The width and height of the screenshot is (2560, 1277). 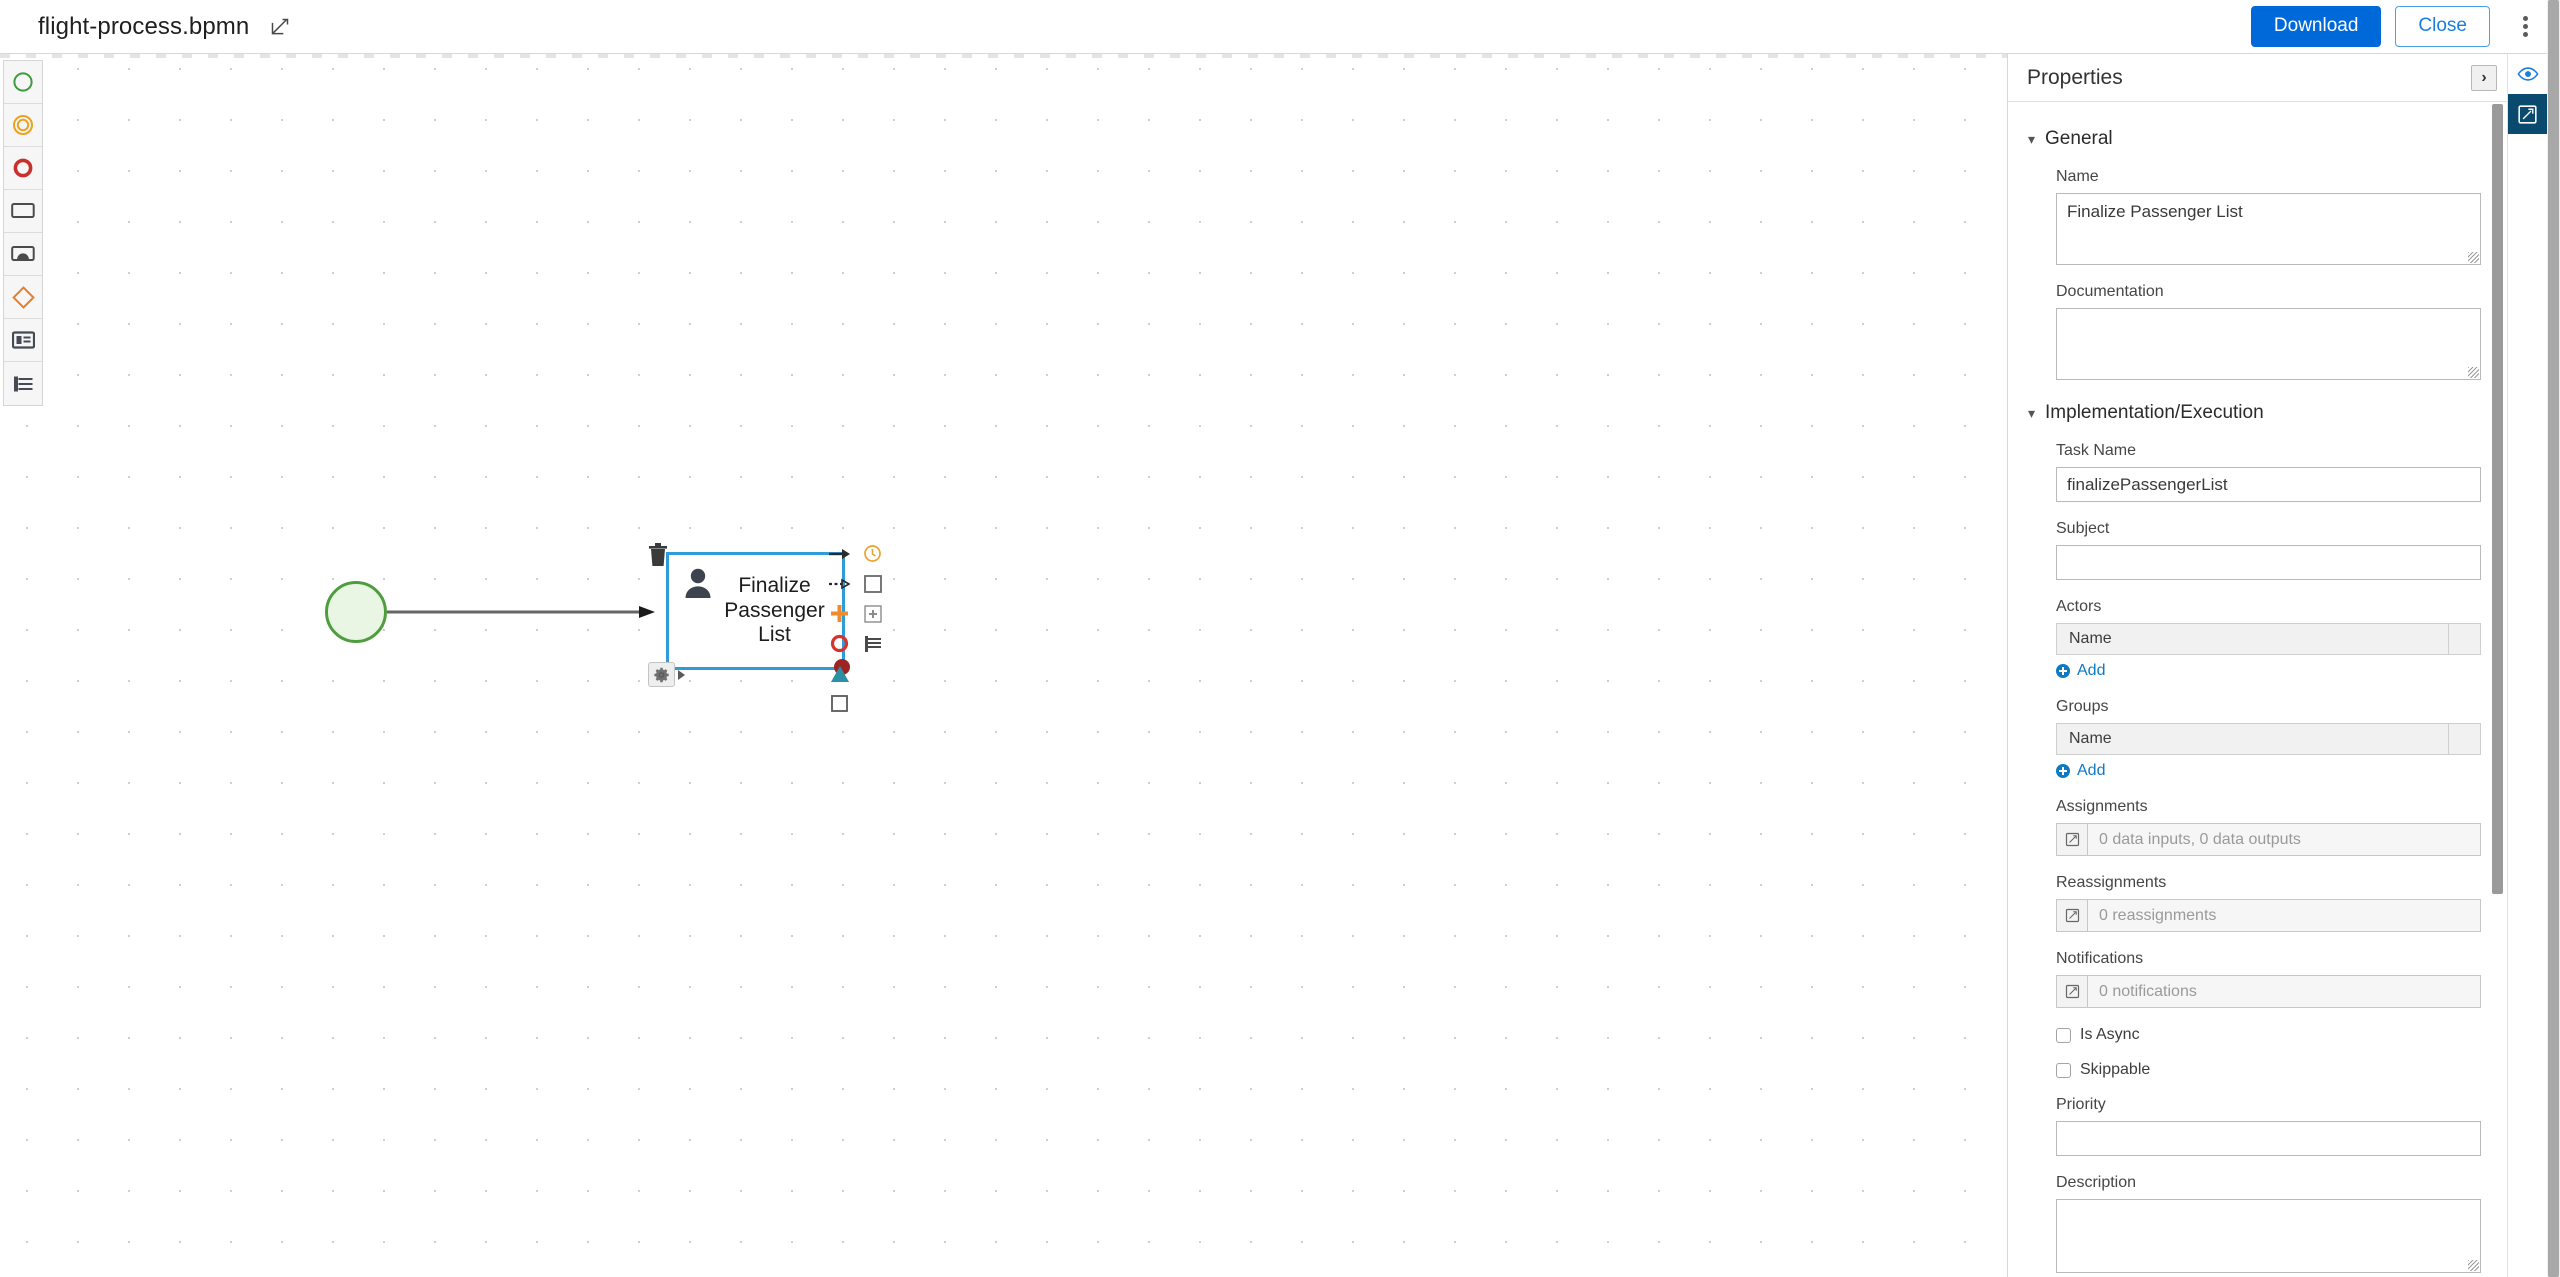 I want to click on documentation-textarea, so click(x=2268, y=344).